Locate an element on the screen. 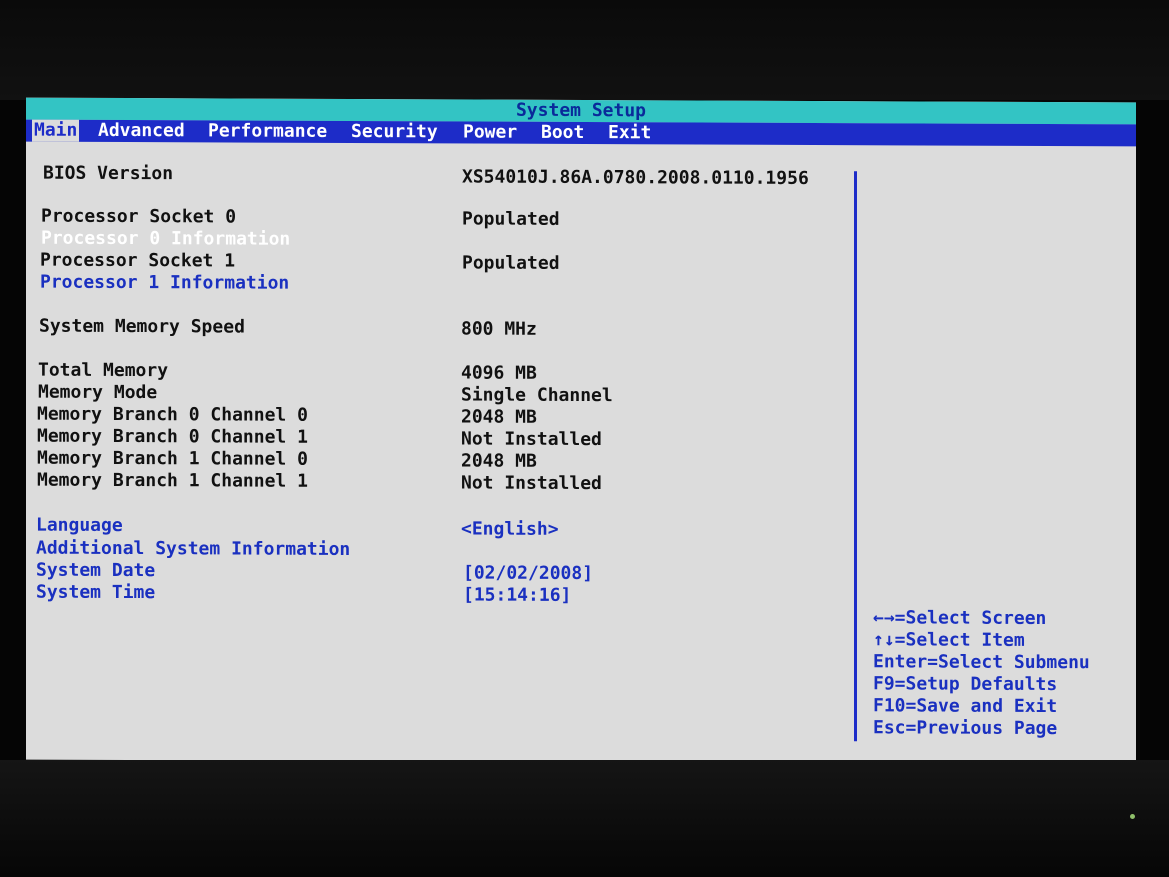 Image resolution: width=1169 pixels, height=877 pixels. system-memory-speed-label: System Memory Speed is located at coordinates (142, 326).